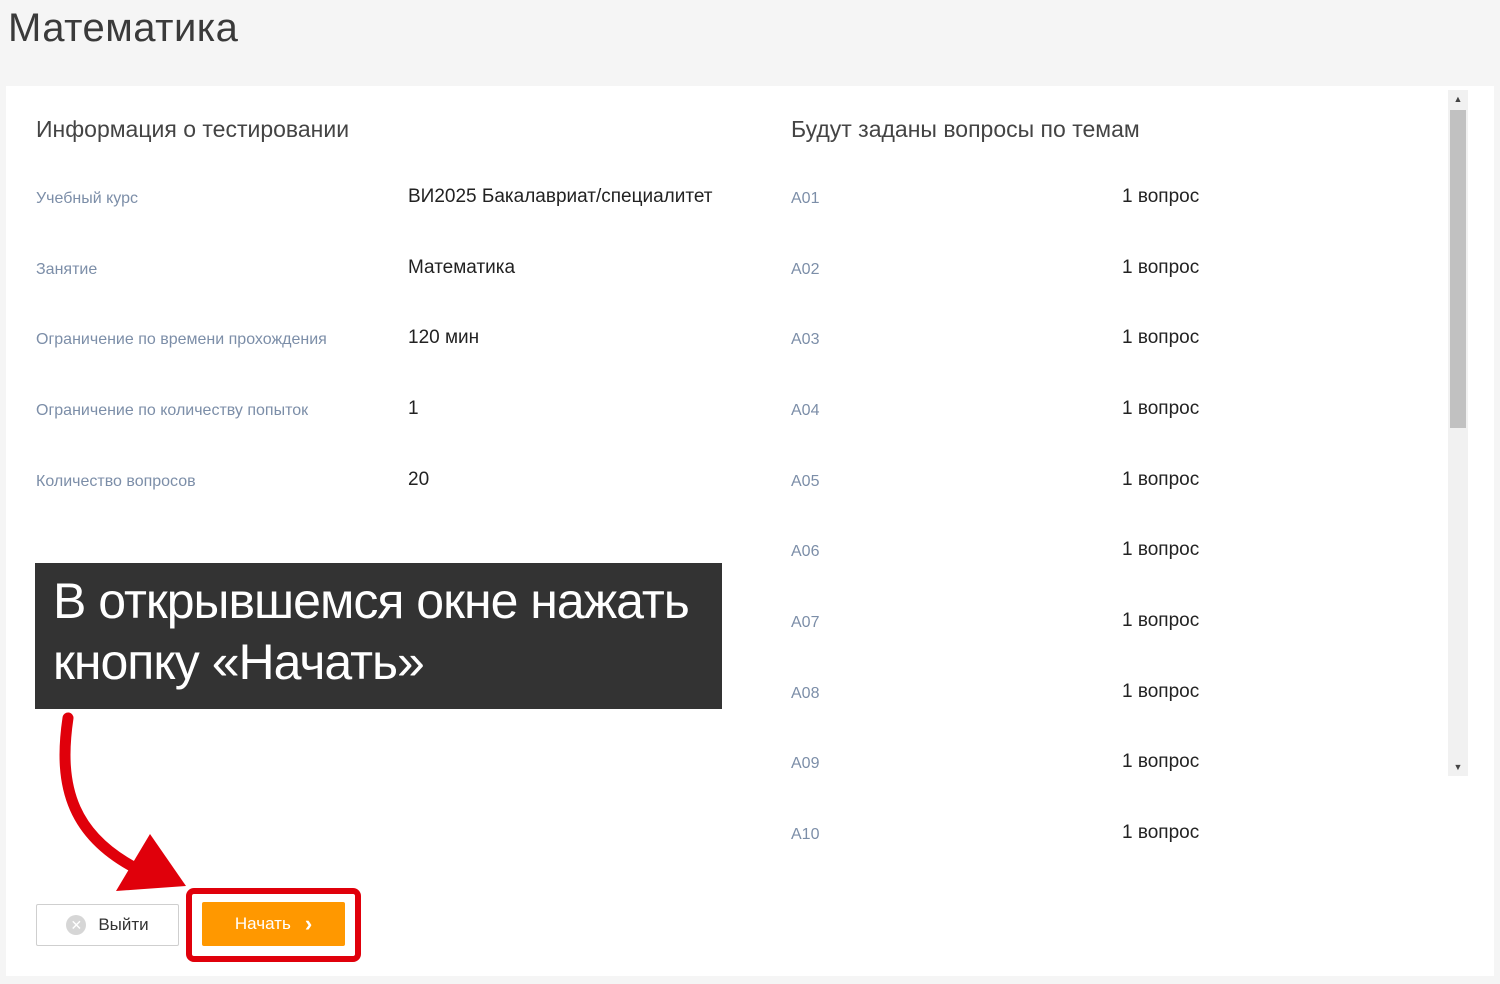  What do you see at coordinates (67, 269) in the screenshot?
I see `info-label: Занятие` at bounding box center [67, 269].